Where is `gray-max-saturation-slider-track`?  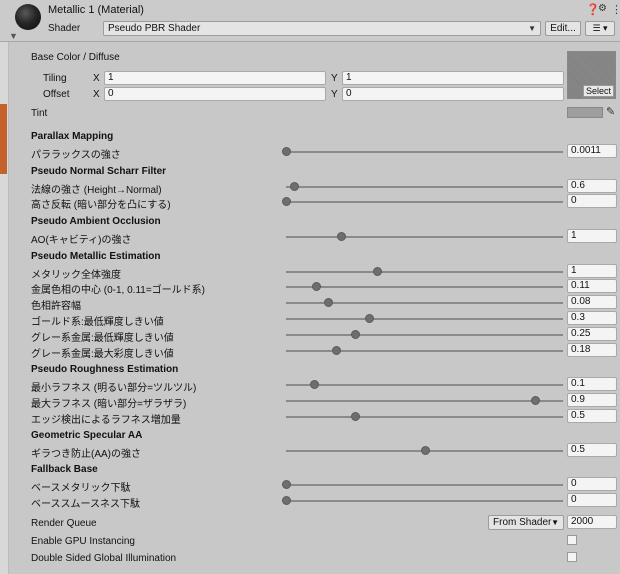
gray-max-saturation-slider-track is located at coordinates (424, 351).